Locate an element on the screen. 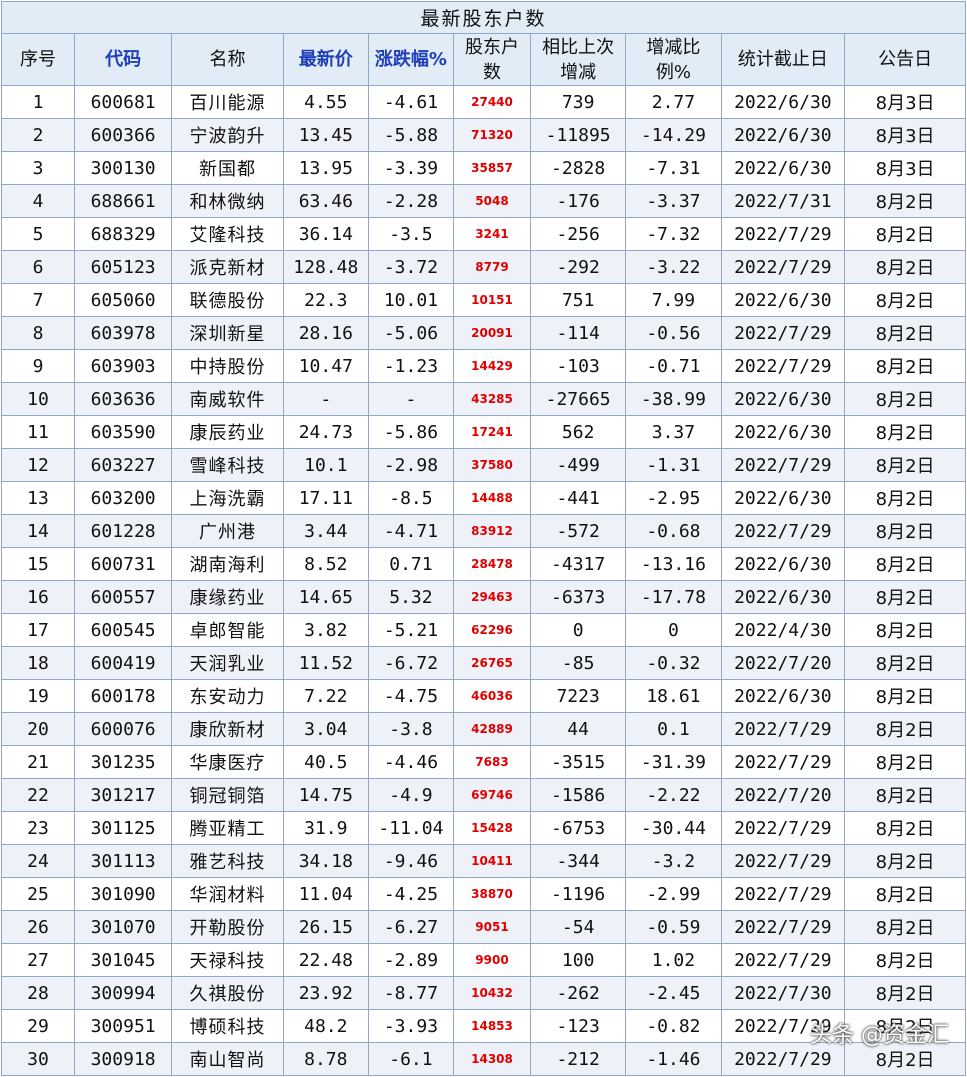 This screenshot has width=967, height=1077. row-index: 15 is located at coordinates (38, 564).